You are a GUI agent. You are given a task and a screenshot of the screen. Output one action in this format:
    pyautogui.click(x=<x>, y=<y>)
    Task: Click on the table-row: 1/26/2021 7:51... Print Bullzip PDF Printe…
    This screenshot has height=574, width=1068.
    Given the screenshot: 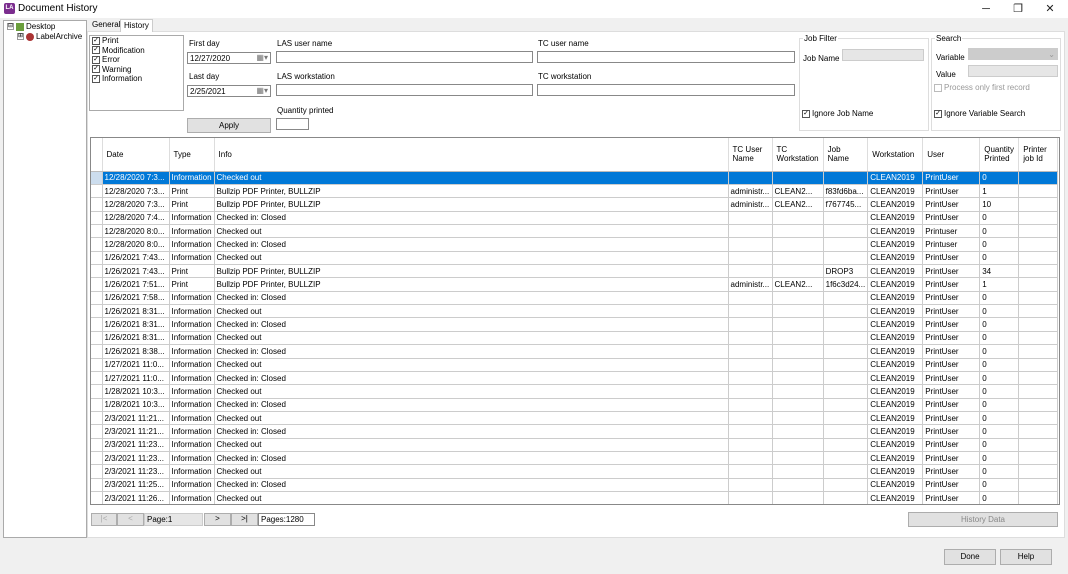 What is the action you would take?
    pyautogui.click(x=575, y=284)
    